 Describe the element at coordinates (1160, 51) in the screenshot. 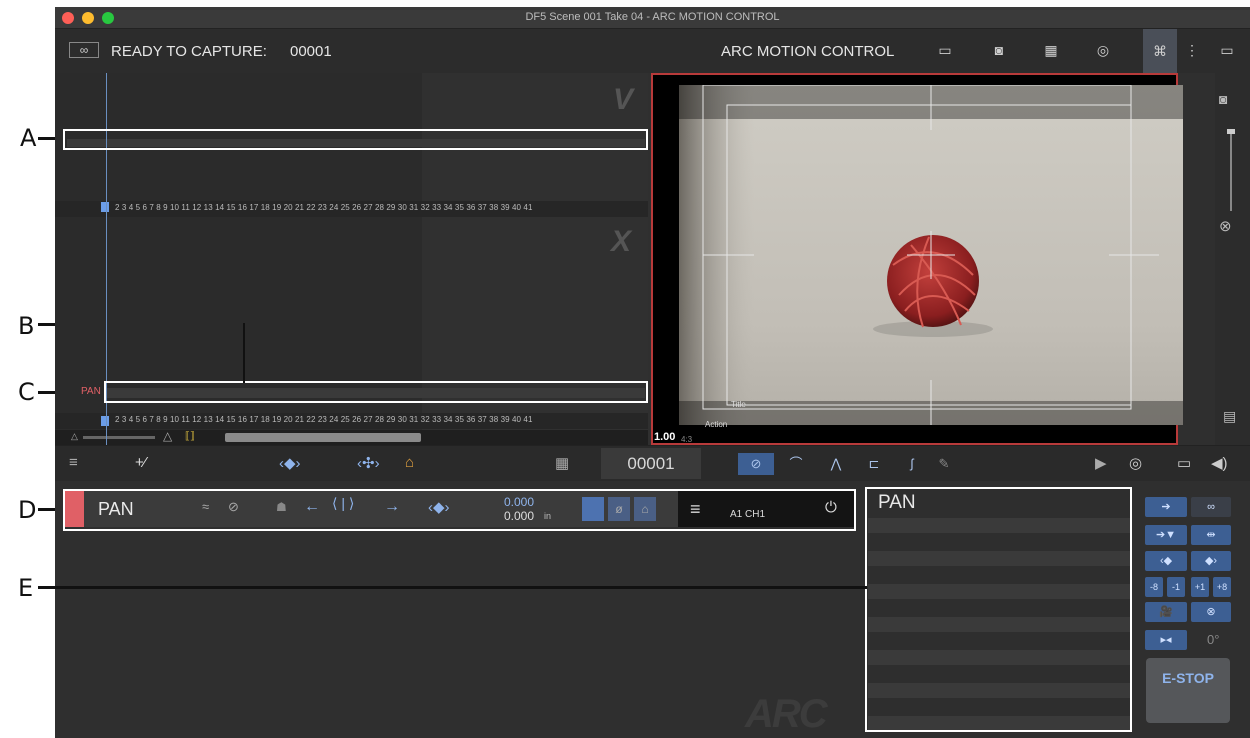

I see `motion-control-icon: ⌘` at that location.